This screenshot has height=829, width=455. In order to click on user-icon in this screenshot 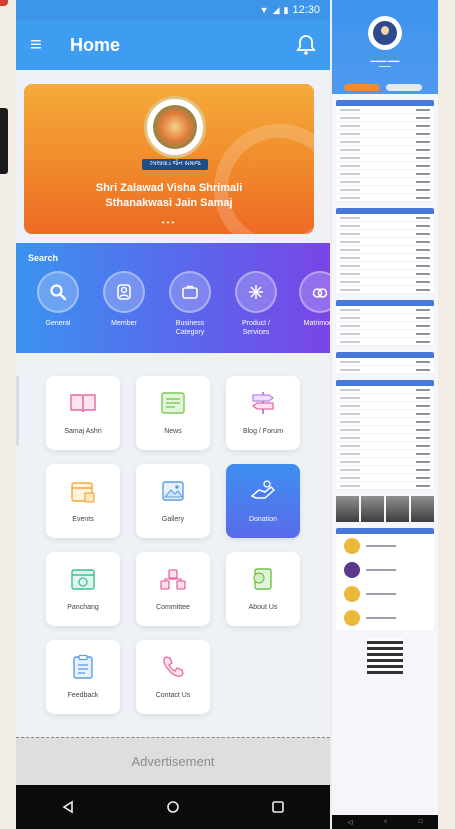, I will do `click(124, 292)`.